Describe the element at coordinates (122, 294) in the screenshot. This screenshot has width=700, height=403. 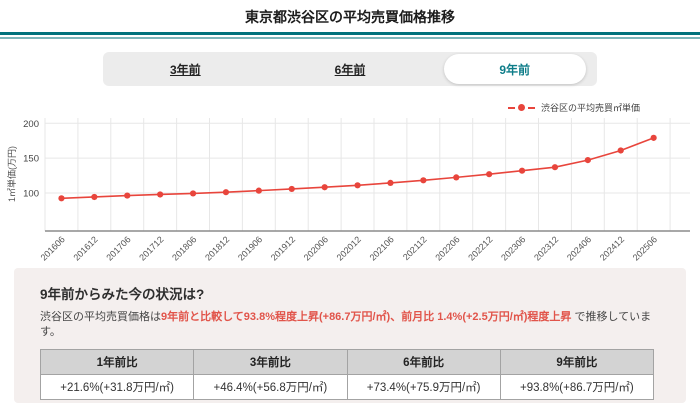
I see `summary-heading: 9年前からみた今の状況は?` at that location.